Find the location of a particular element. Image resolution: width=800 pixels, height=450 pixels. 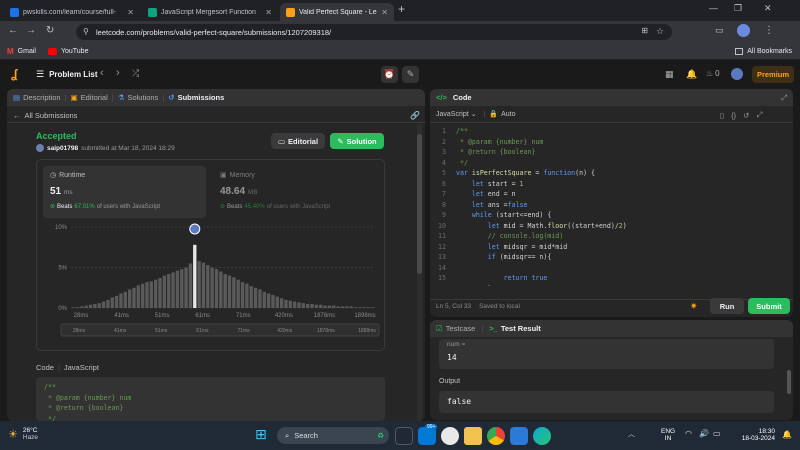

run-button: Run is located at coordinates (727, 306).